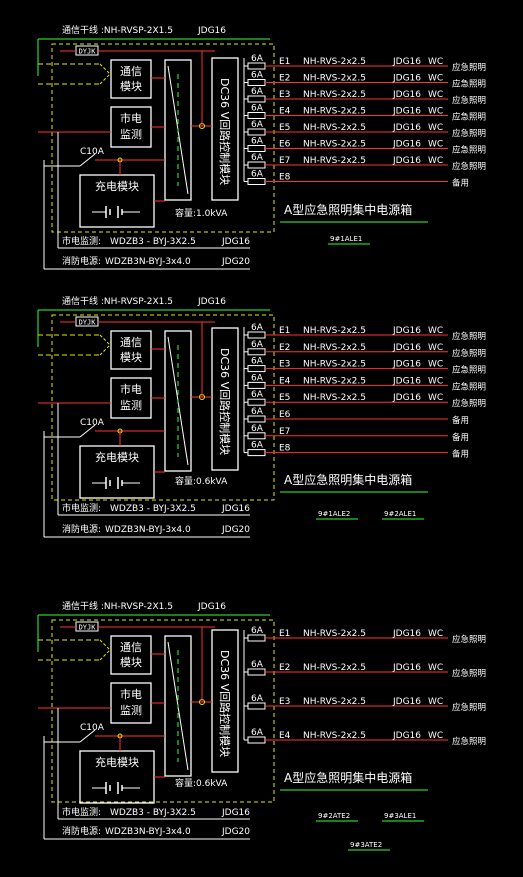  What do you see at coordinates (460, 420) in the screenshot?
I see `circuit-use: 备用` at bounding box center [460, 420].